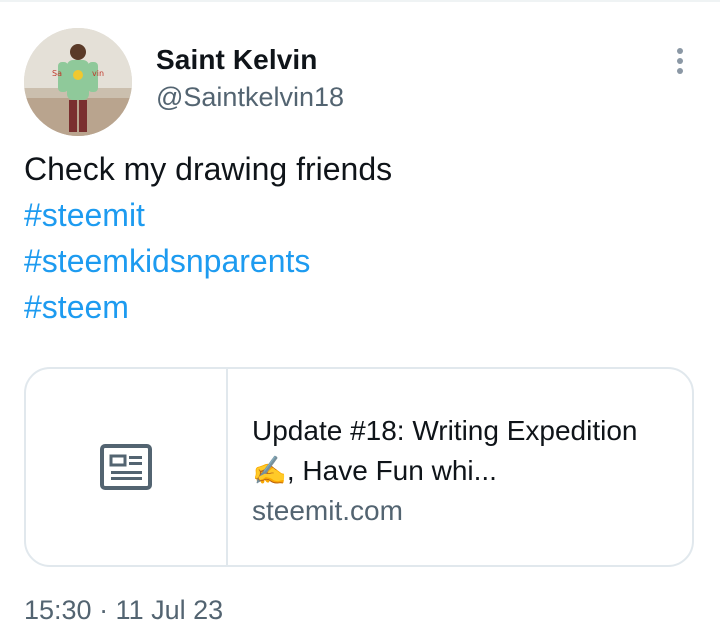 This screenshot has height=642, width=720. I want to click on avatar: Sa vin, so click(78, 82).